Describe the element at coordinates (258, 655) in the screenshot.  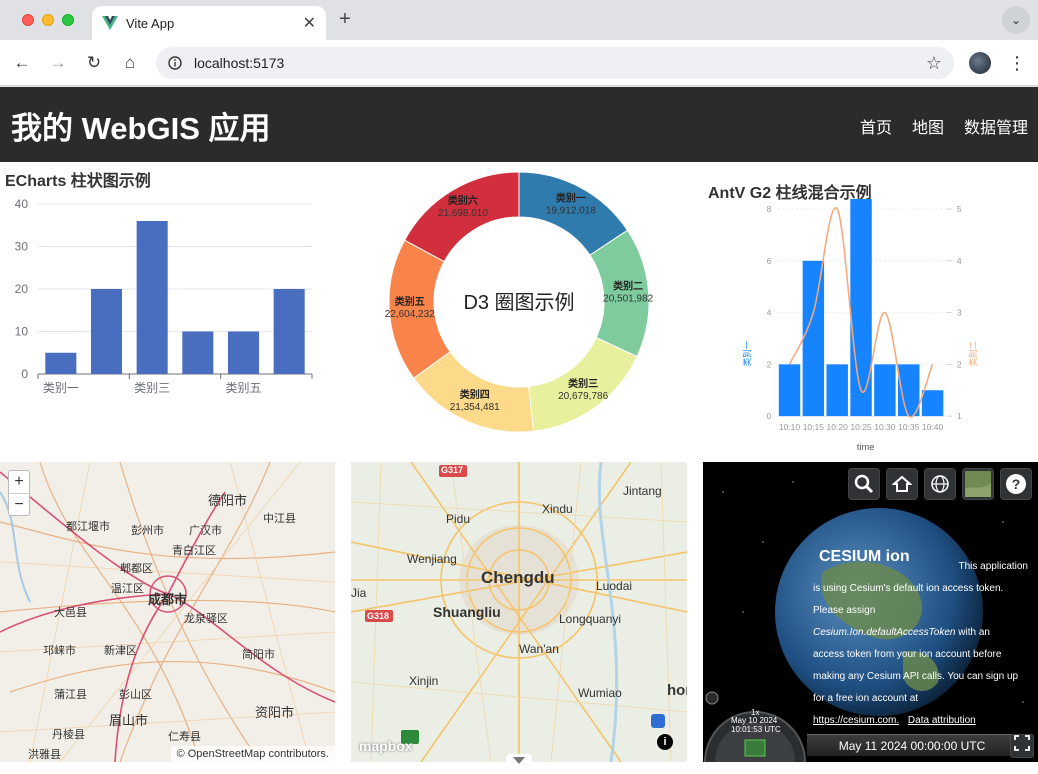
I see `place-label: 简阳市` at that location.